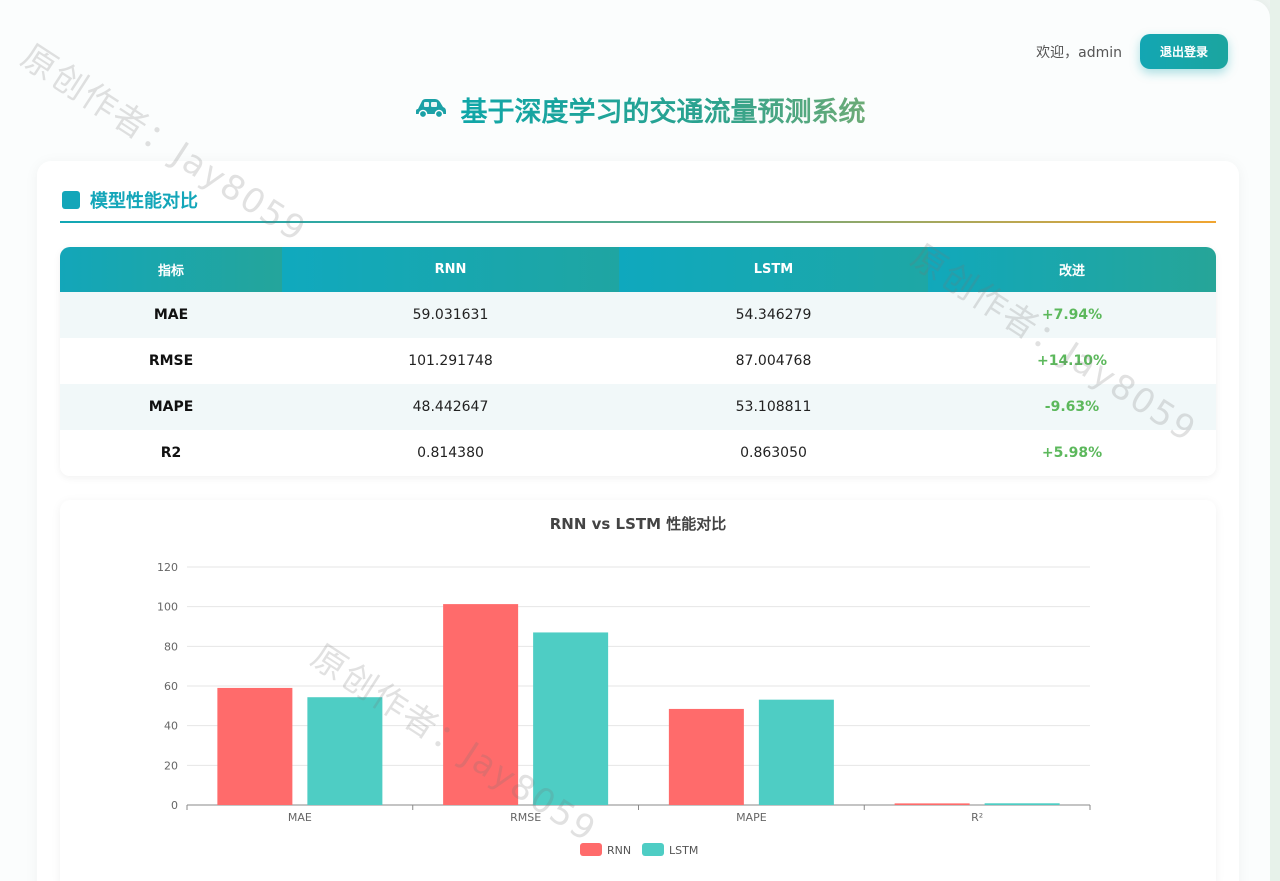 This screenshot has height=881, width=1280. I want to click on metric-cell: MAE, so click(171, 315).